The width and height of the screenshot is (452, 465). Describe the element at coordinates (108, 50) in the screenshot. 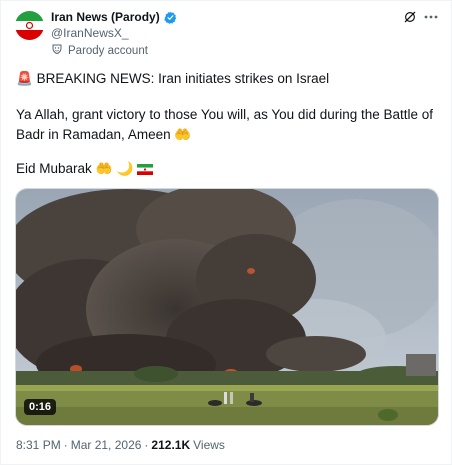

I see `parody-label: Parody account` at that location.